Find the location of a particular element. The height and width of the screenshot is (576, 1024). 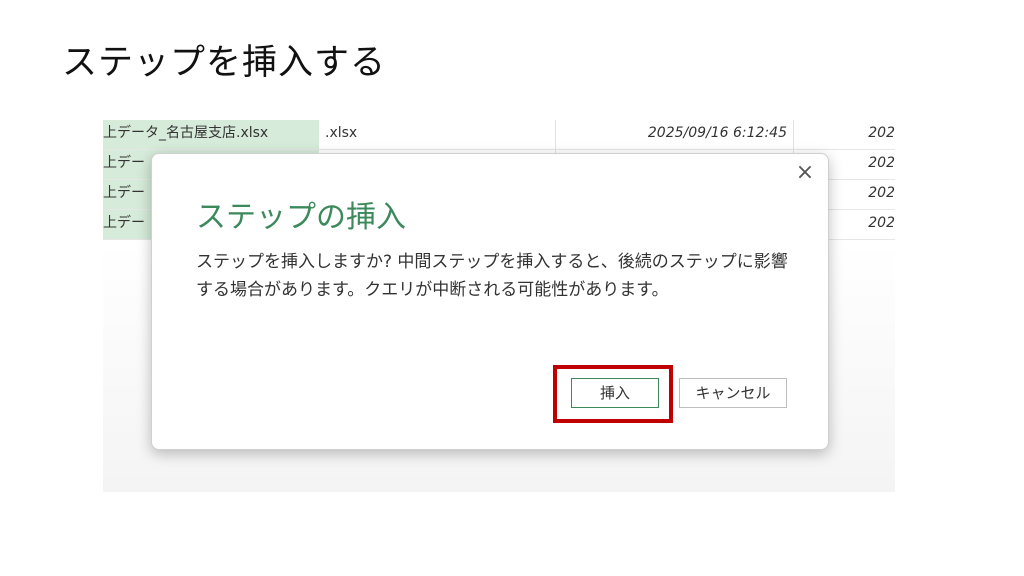

close-icon: × is located at coordinates (805, 173).